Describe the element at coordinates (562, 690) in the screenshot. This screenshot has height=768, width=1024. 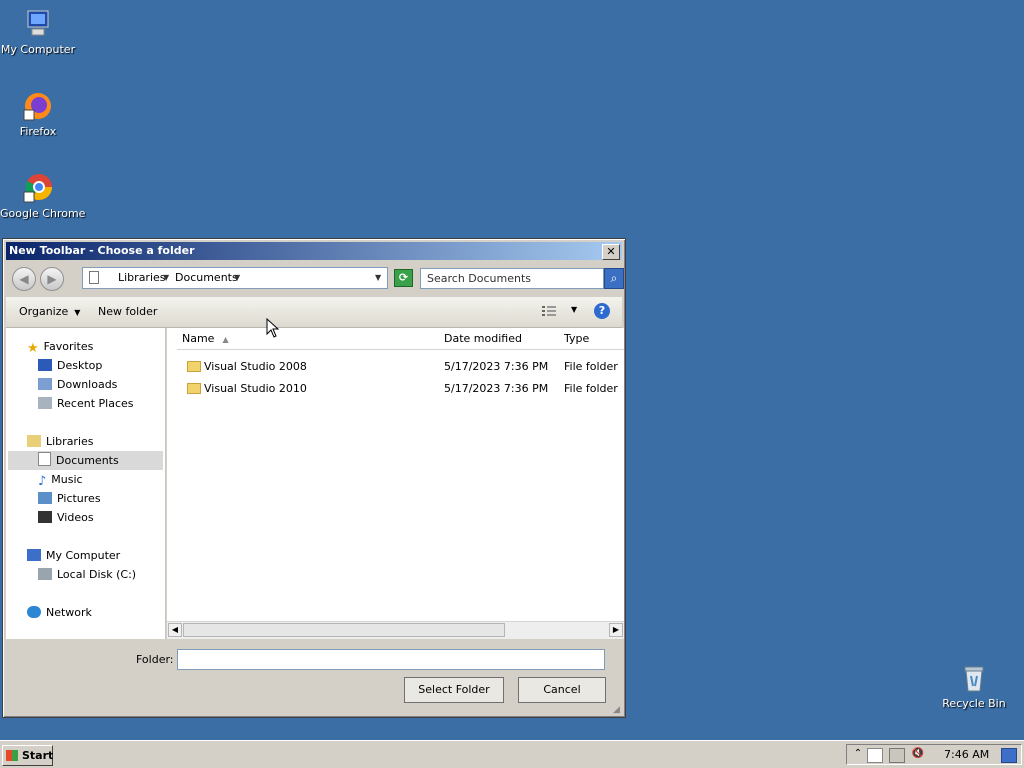
I see `cancel-button: Cancel` at that location.